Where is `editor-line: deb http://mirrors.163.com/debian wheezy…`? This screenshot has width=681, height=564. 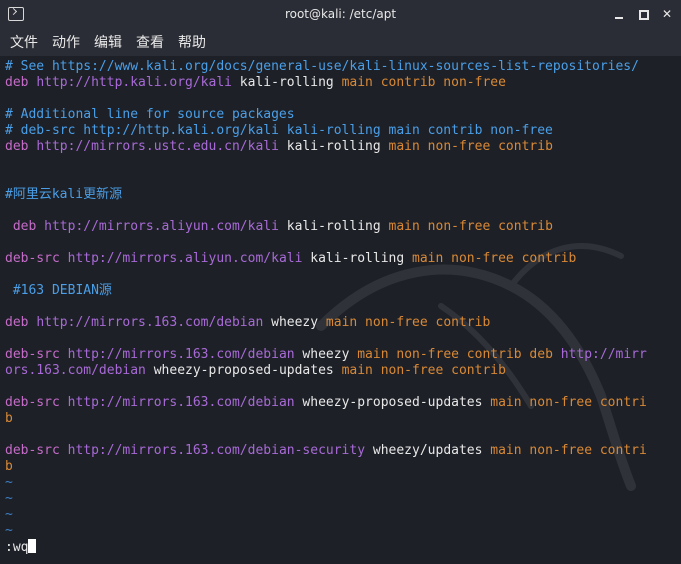
editor-line: deb http://mirrors.163.com/debian wheezy… is located at coordinates (335, 323).